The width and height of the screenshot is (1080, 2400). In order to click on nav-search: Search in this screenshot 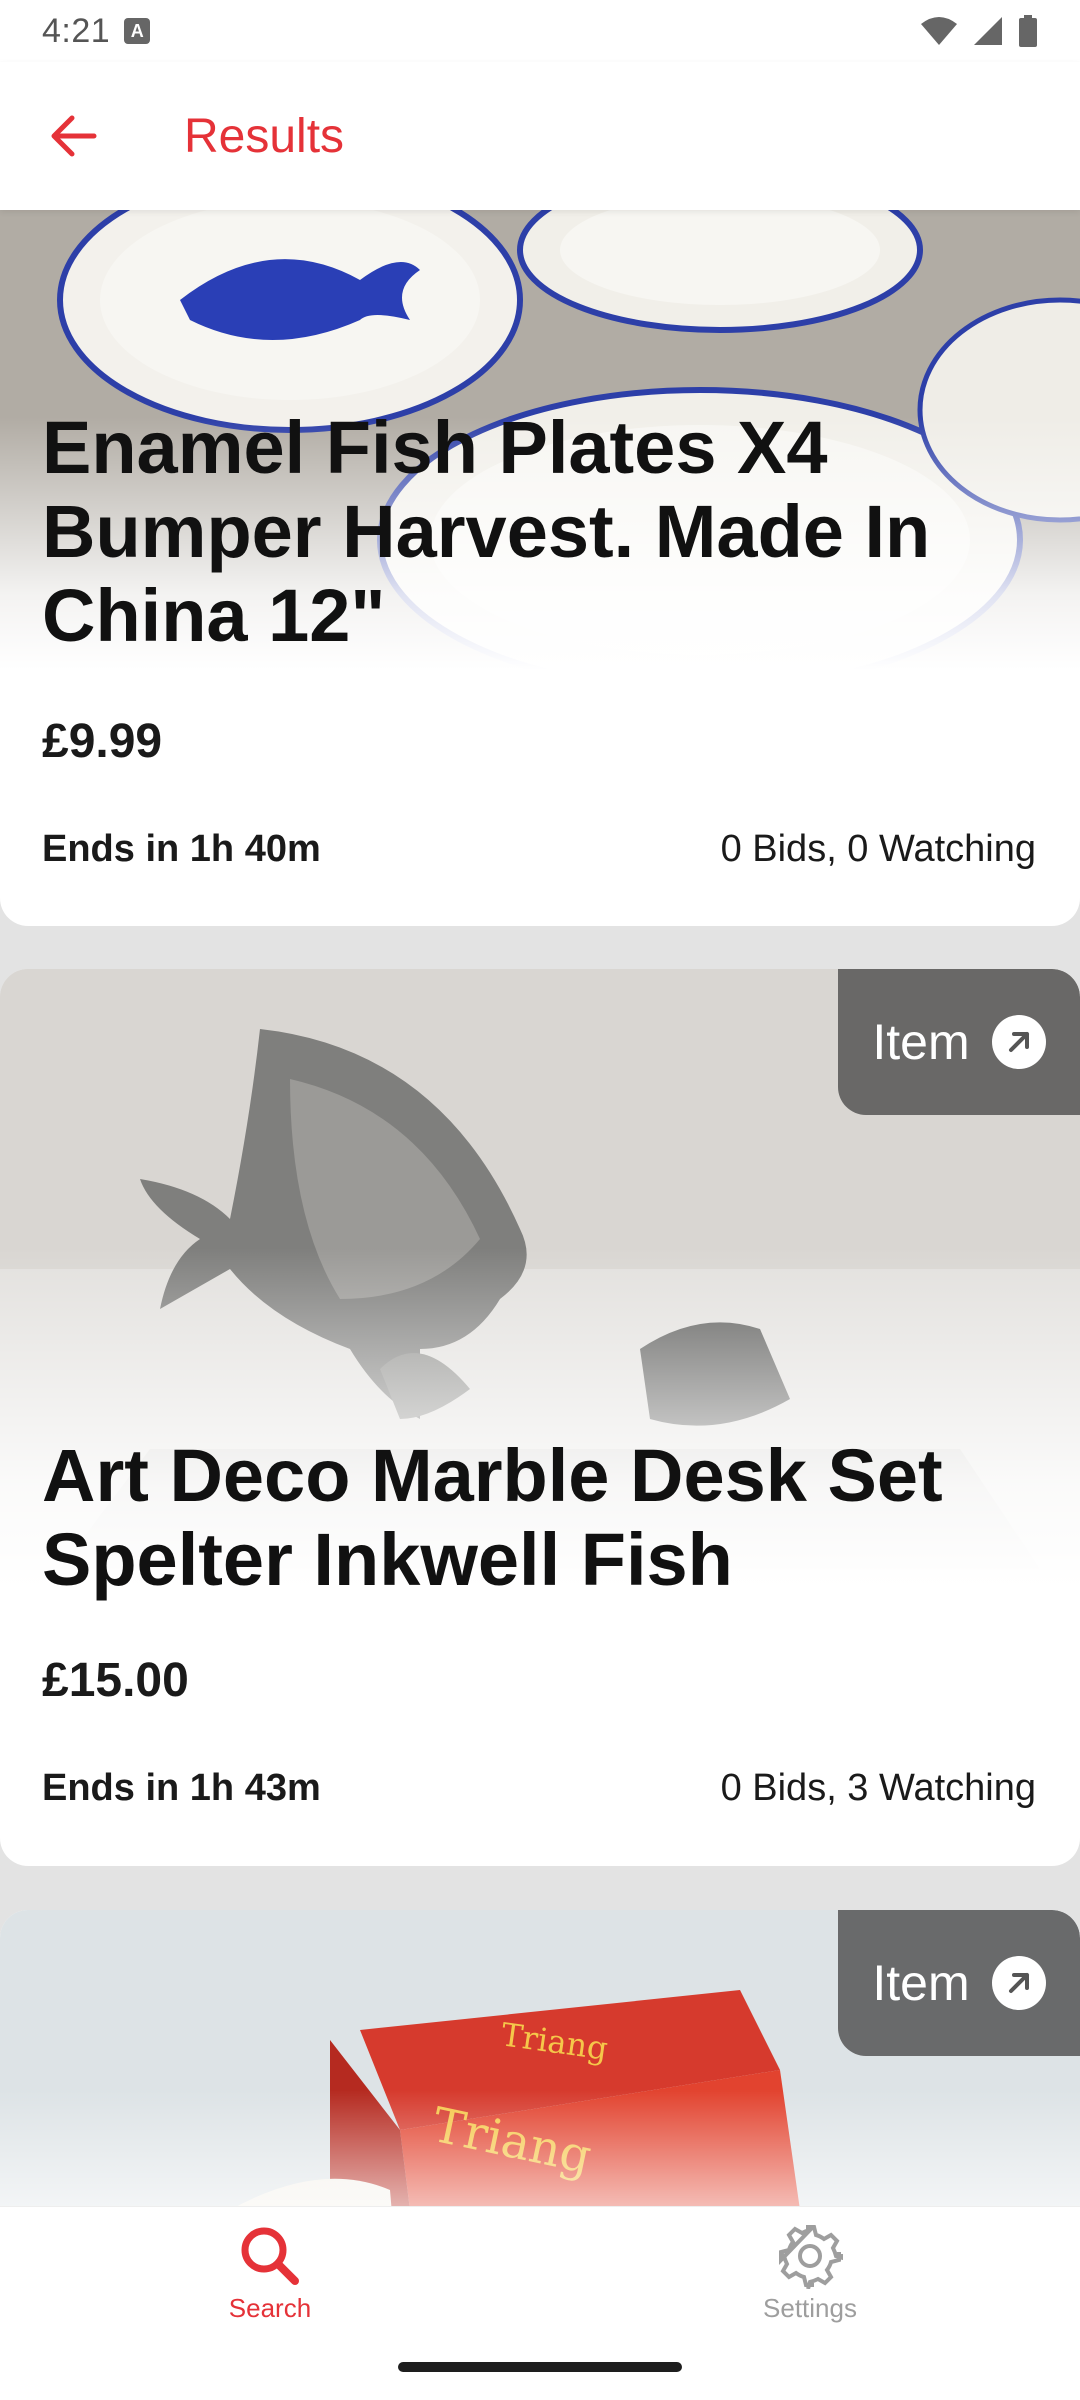, I will do `click(270, 2288)`.